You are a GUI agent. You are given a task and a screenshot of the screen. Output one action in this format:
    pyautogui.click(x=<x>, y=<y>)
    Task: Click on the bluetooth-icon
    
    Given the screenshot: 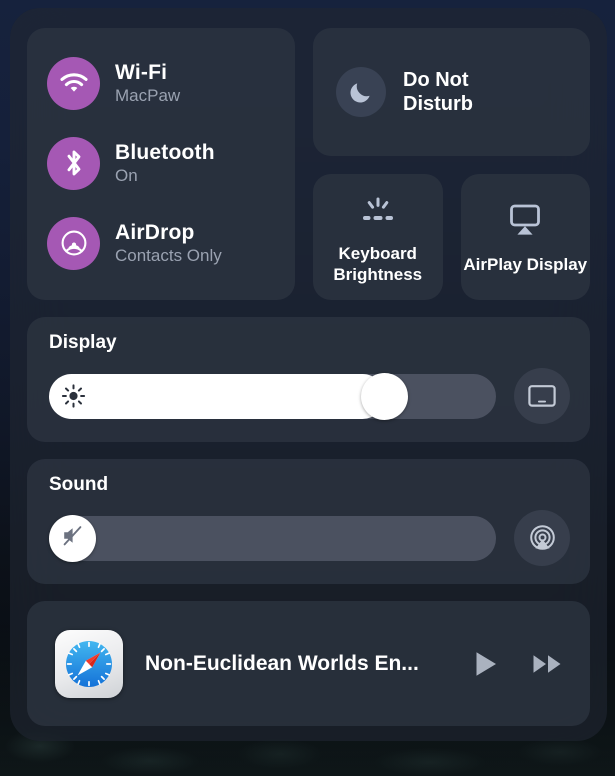 What is the action you would take?
    pyautogui.click(x=73, y=163)
    